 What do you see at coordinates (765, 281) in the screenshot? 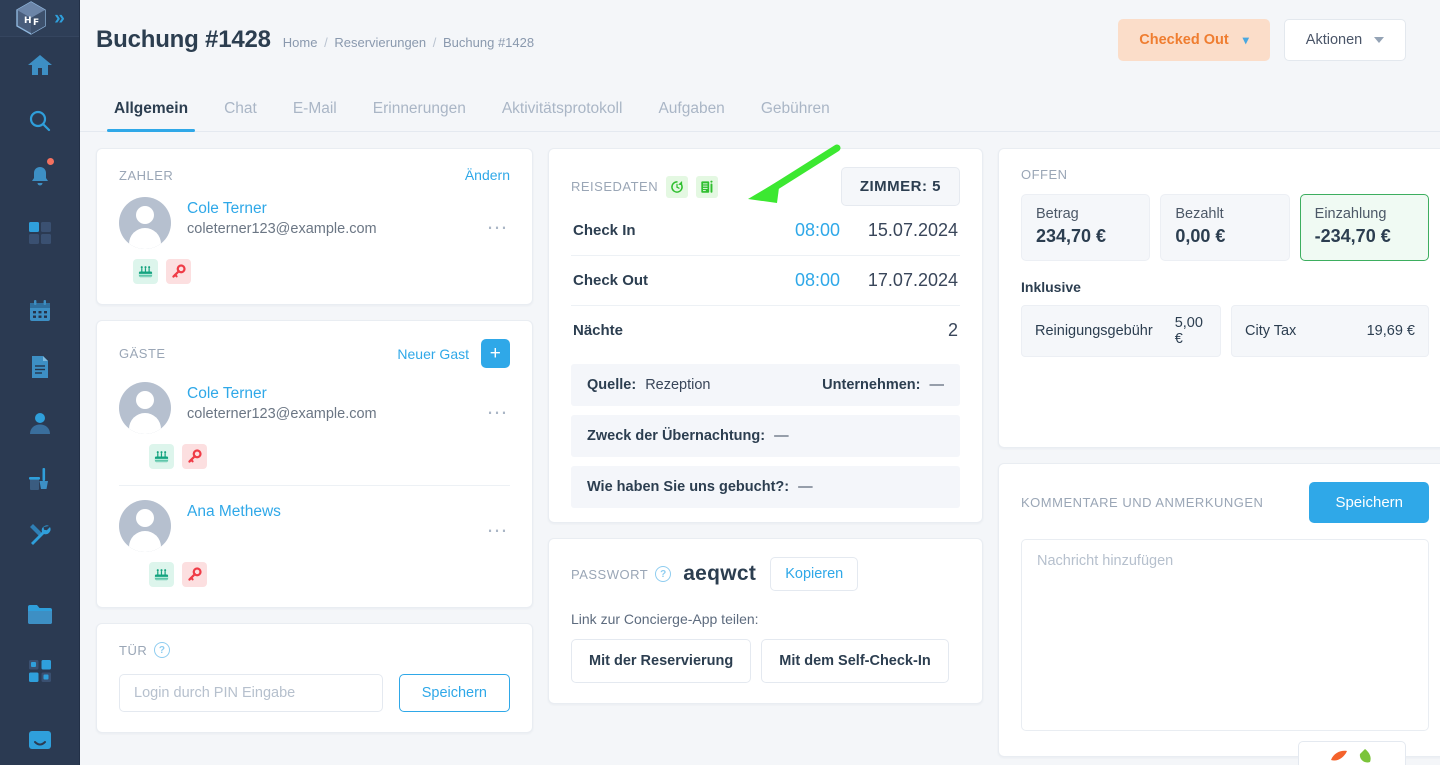
I see `checkout-row: Check Out 08:00 17.07.2024` at bounding box center [765, 281].